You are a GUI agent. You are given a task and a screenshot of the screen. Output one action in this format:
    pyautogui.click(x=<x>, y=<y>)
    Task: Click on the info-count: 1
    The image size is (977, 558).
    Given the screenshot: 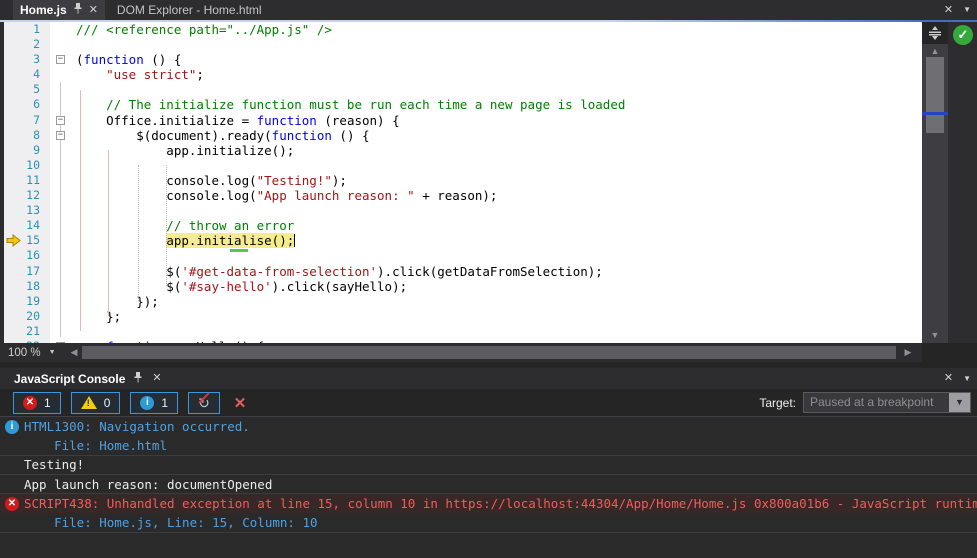 What is the action you would take?
    pyautogui.click(x=165, y=402)
    